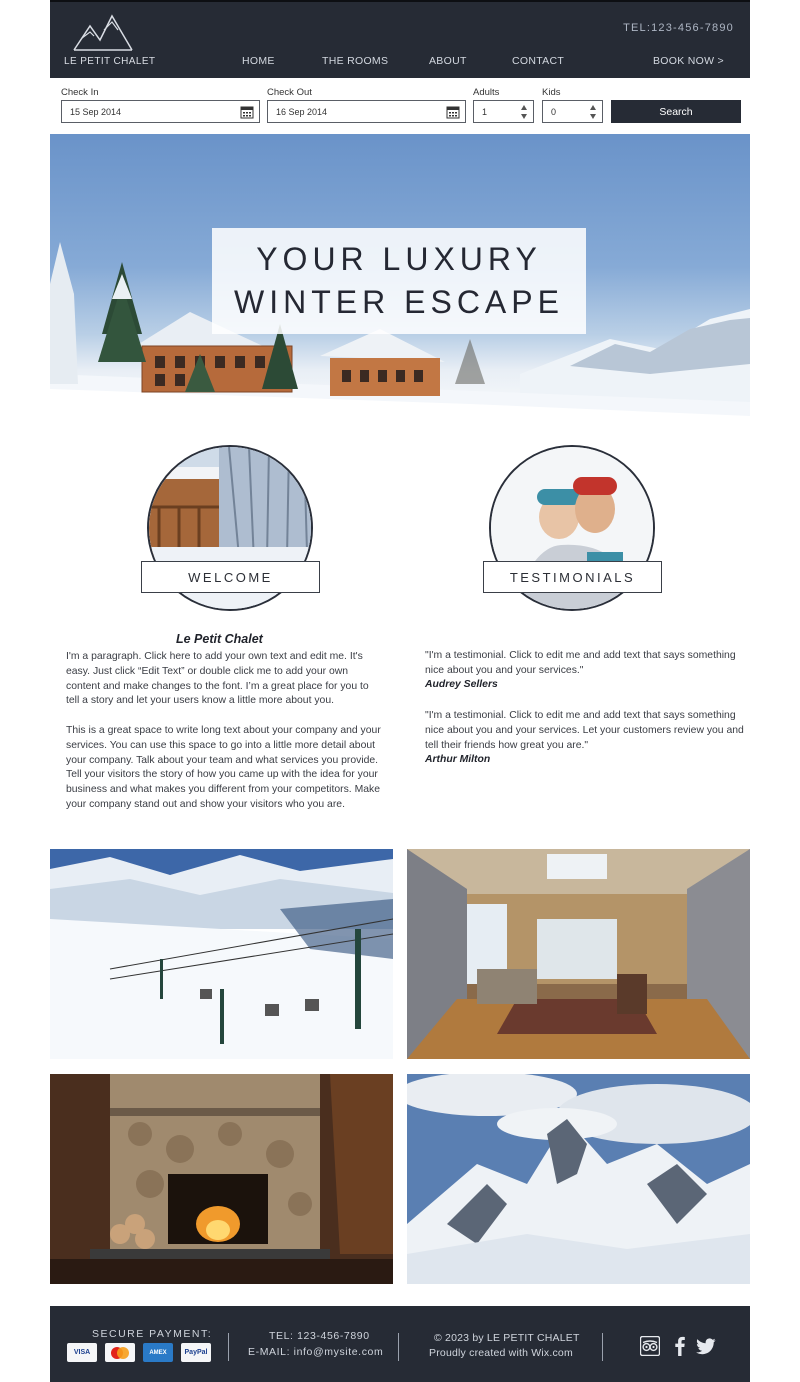  Describe the element at coordinates (501, 1353) in the screenshot. I see `footer-created-with: Proudly created with Wix.com` at that location.